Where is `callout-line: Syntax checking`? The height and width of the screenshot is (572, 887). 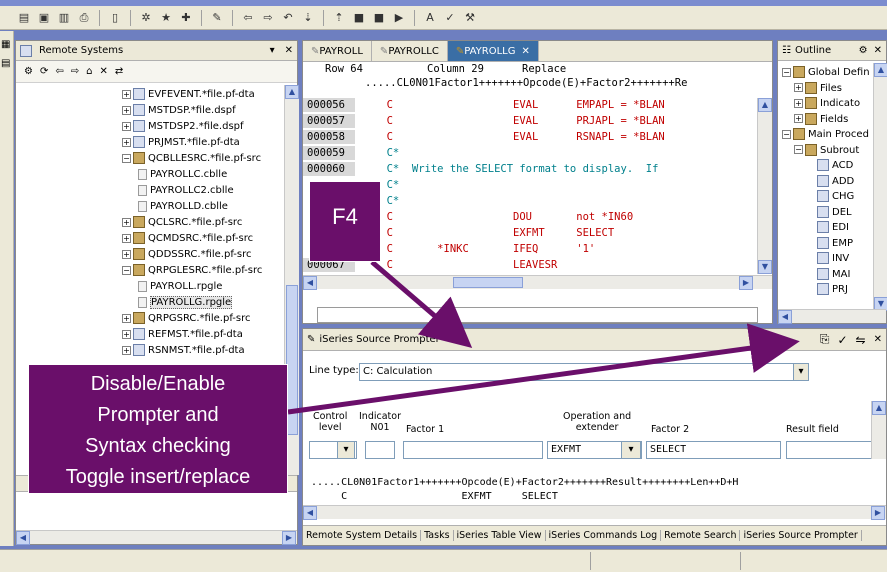 callout-line: Syntax checking is located at coordinates (158, 446).